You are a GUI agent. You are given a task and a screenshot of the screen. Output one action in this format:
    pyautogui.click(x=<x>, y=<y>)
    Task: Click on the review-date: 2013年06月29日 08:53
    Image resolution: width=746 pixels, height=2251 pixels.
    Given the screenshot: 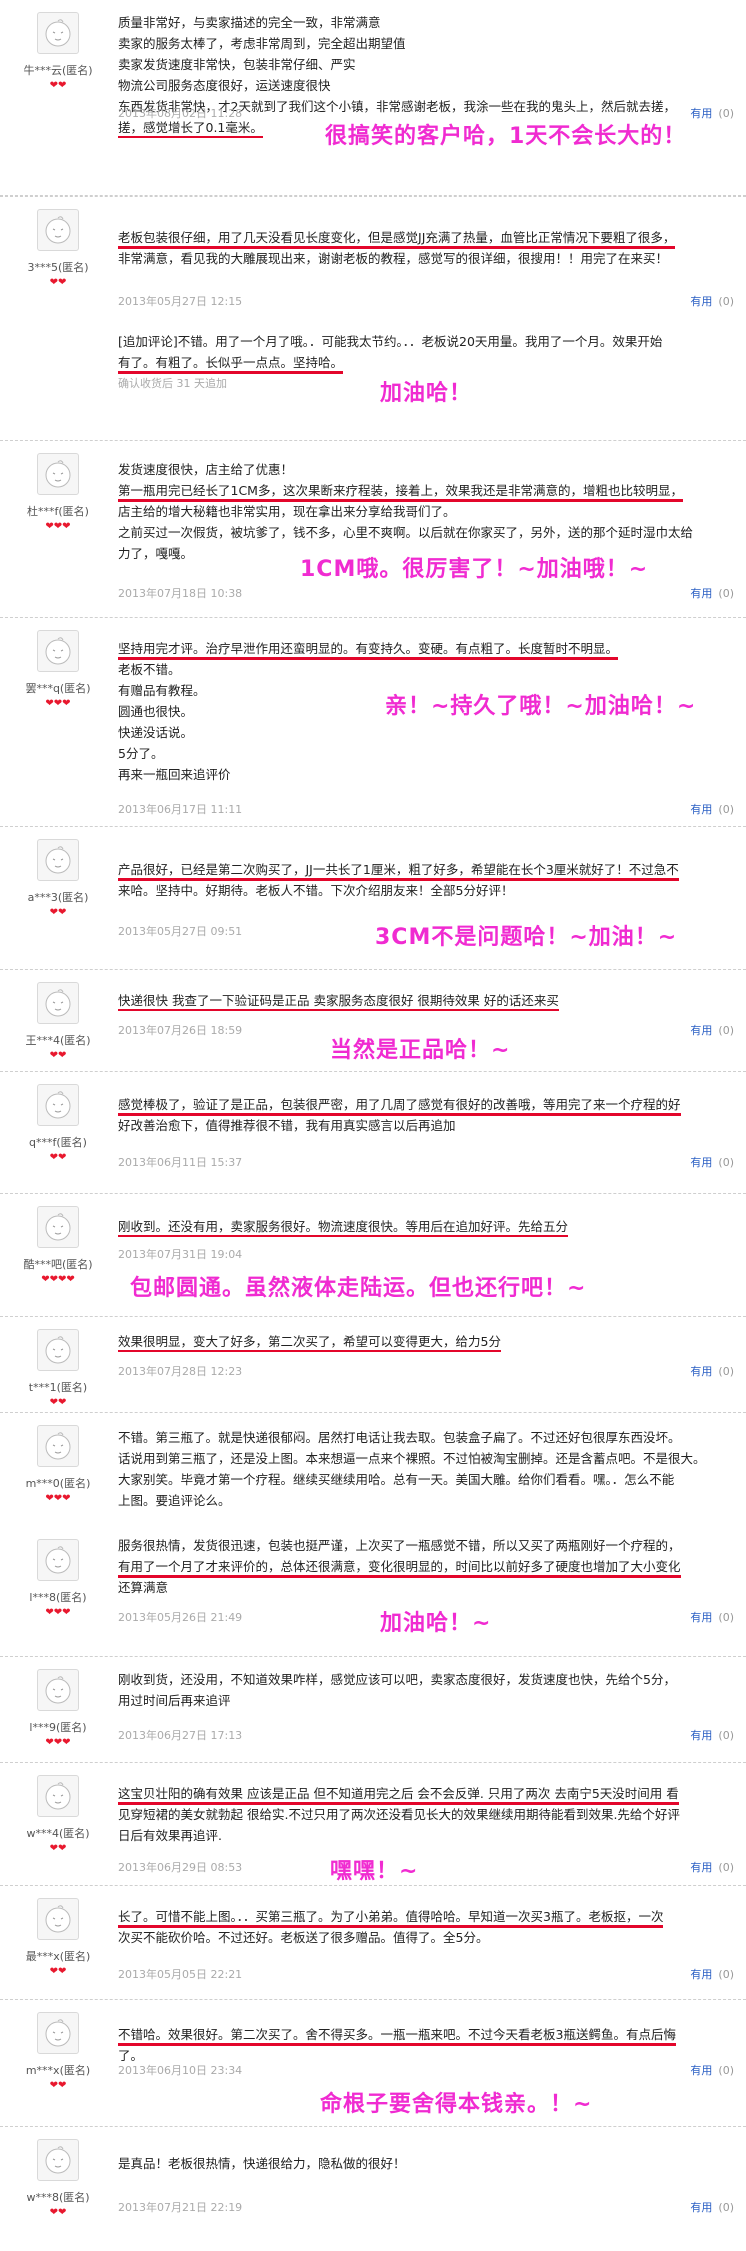 What is the action you would take?
    pyautogui.click(x=180, y=1867)
    